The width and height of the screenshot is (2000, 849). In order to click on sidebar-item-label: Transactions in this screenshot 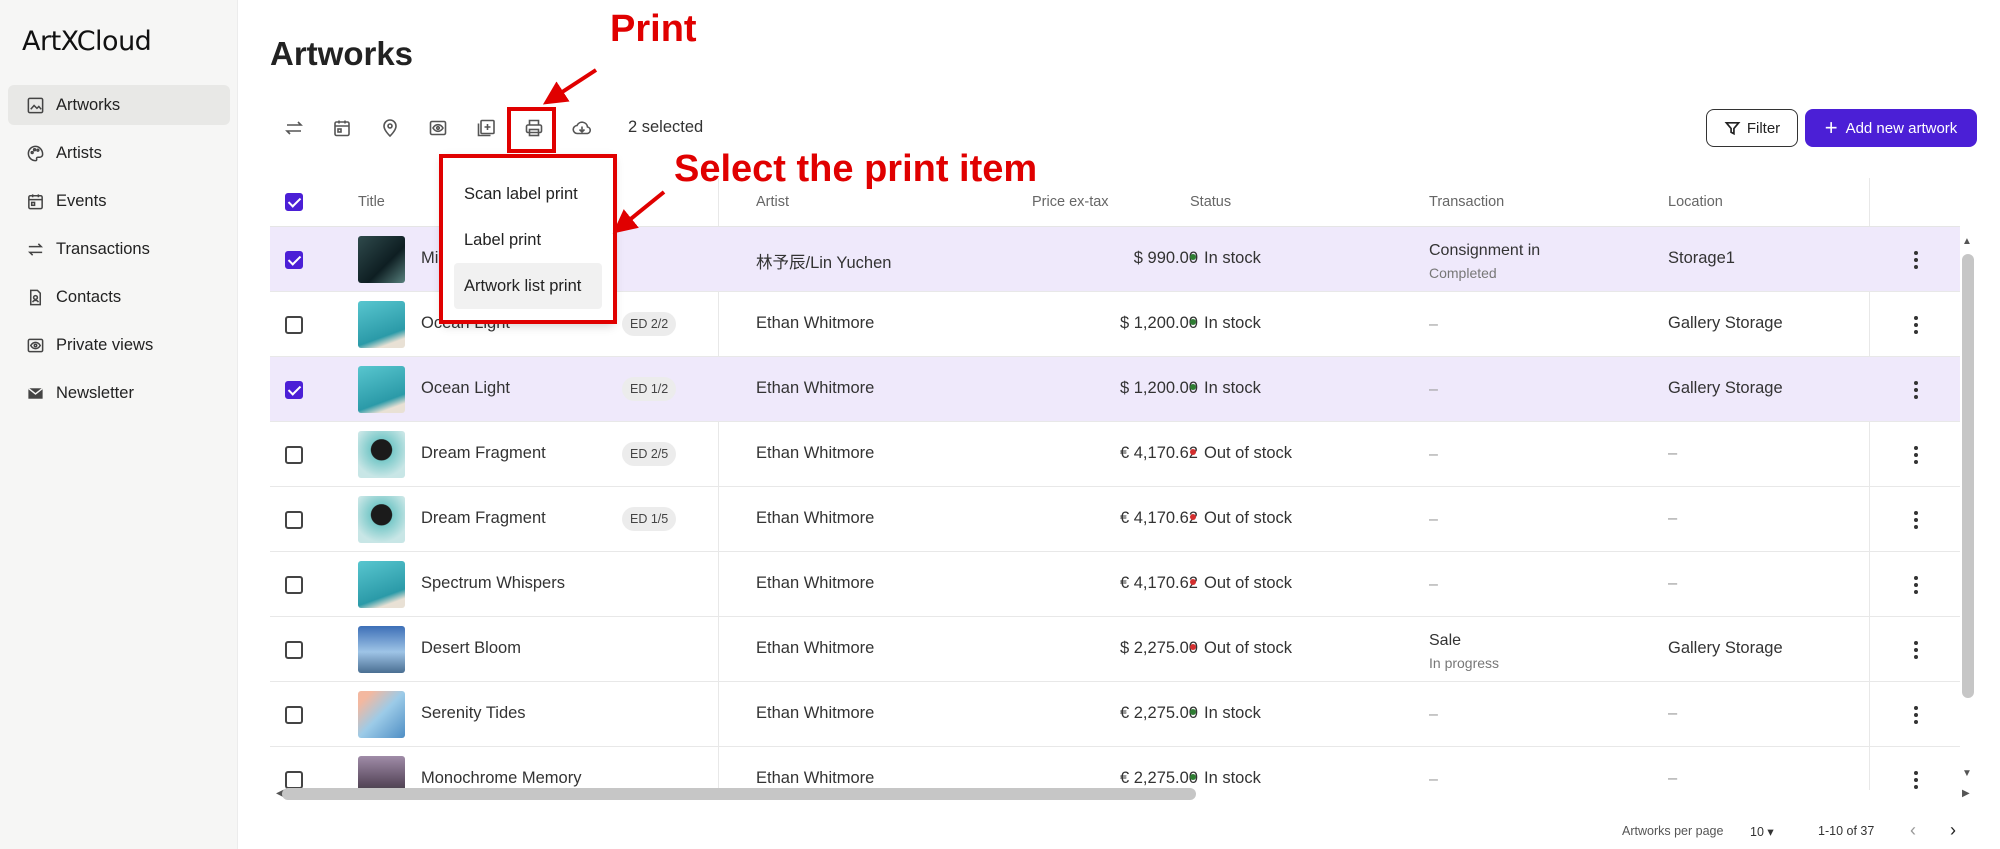, I will do `click(103, 248)`.